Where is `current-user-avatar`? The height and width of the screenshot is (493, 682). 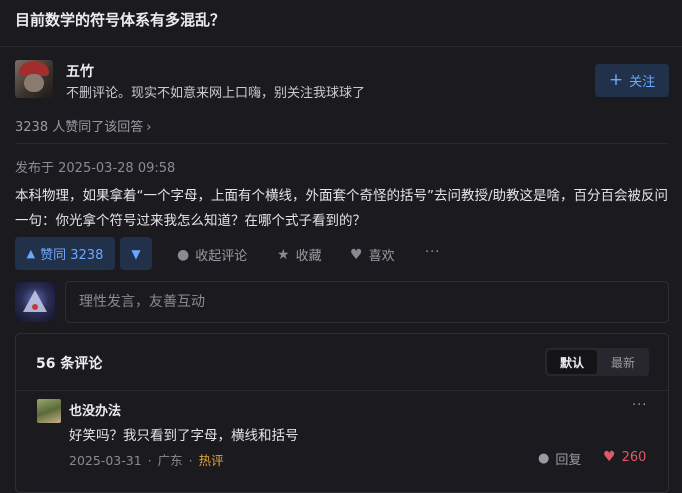
current-user-avatar is located at coordinates (35, 302).